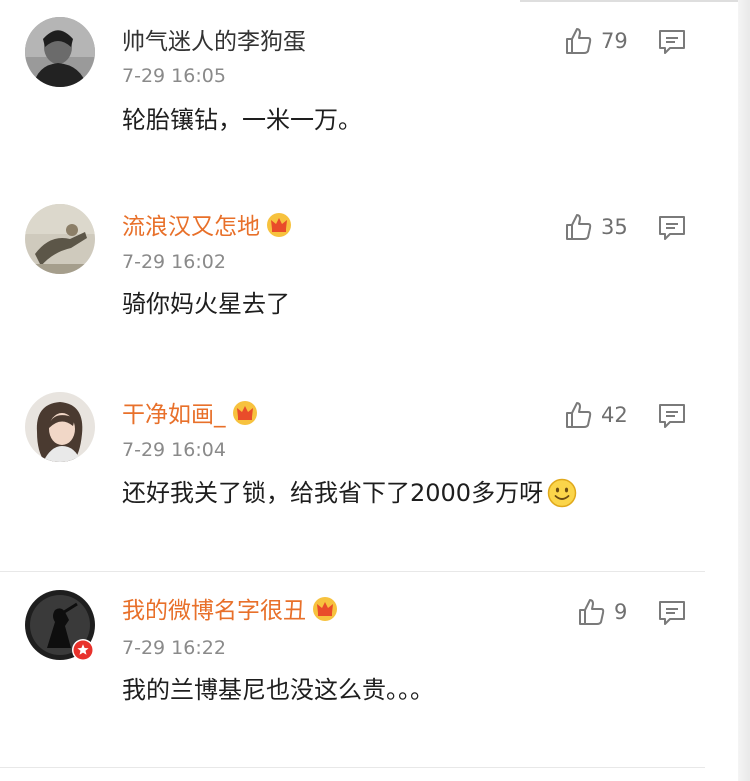  What do you see at coordinates (595, 227) in the screenshot?
I see `like-button: 35` at bounding box center [595, 227].